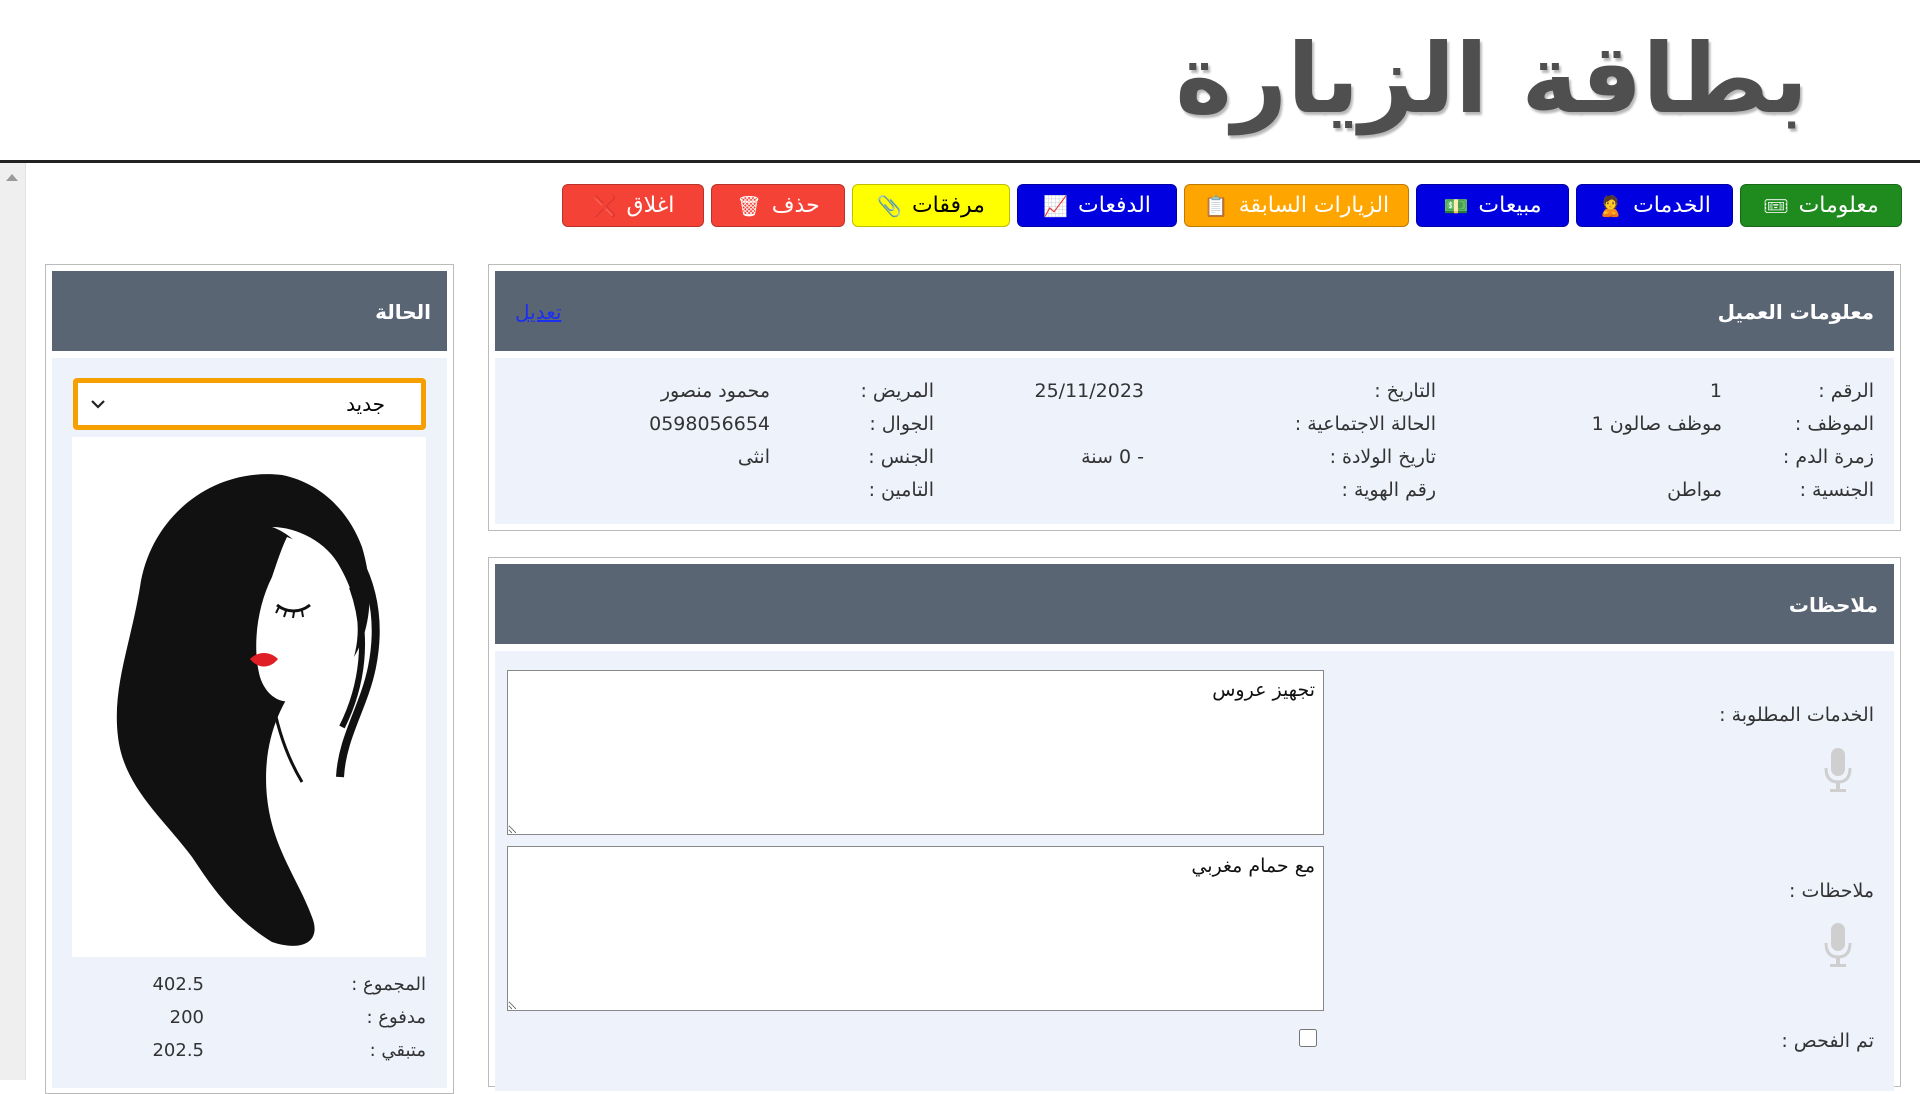 Image resolution: width=1920 pixels, height=1094 pixels. What do you see at coordinates (1089, 391) in the screenshot?
I see `date-value: 25/11/2023` at bounding box center [1089, 391].